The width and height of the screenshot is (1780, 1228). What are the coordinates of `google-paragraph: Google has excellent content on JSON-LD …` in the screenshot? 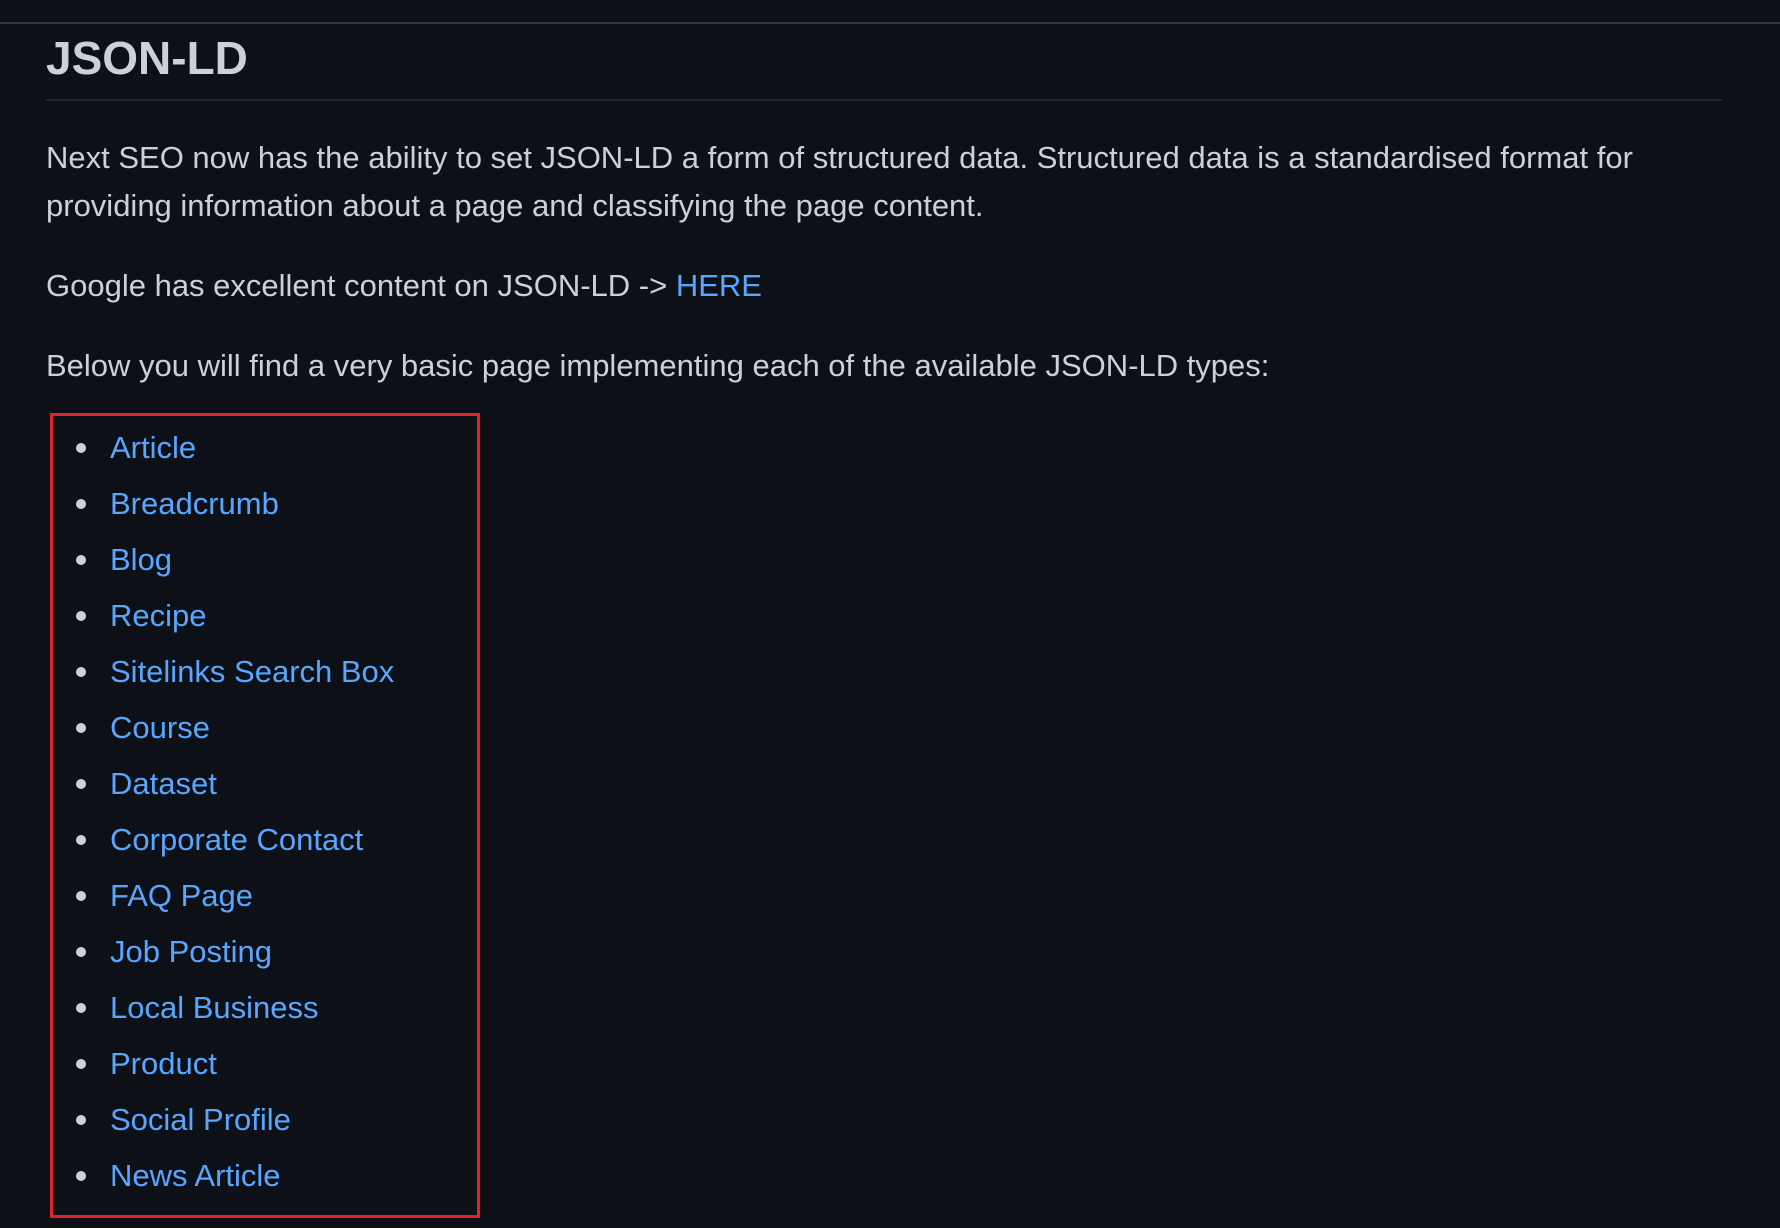 It's located at (404, 286).